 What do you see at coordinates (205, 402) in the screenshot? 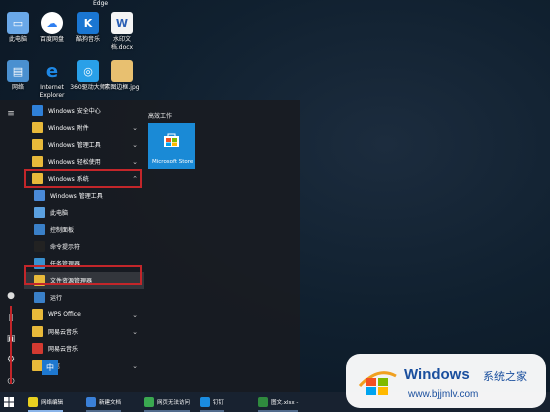
I see `dingtalk-icon` at bounding box center [205, 402].